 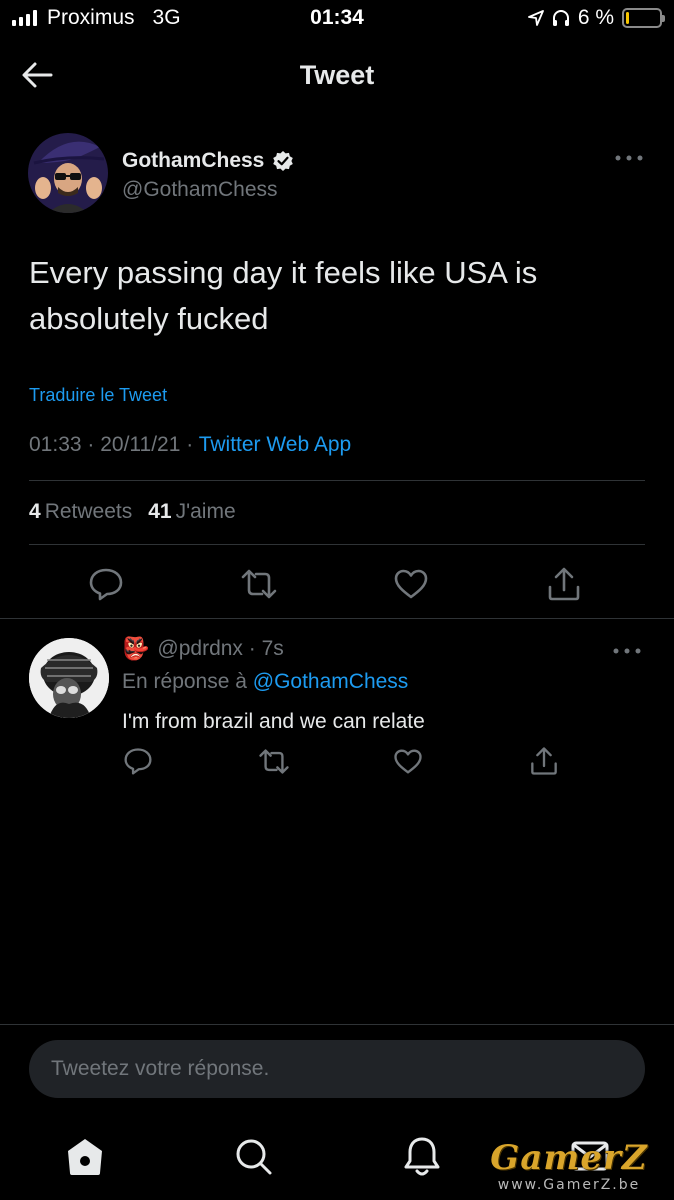 What do you see at coordinates (273, 721) in the screenshot?
I see `reply-text: I'm from brazil and we can relate` at bounding box center [273, 721].